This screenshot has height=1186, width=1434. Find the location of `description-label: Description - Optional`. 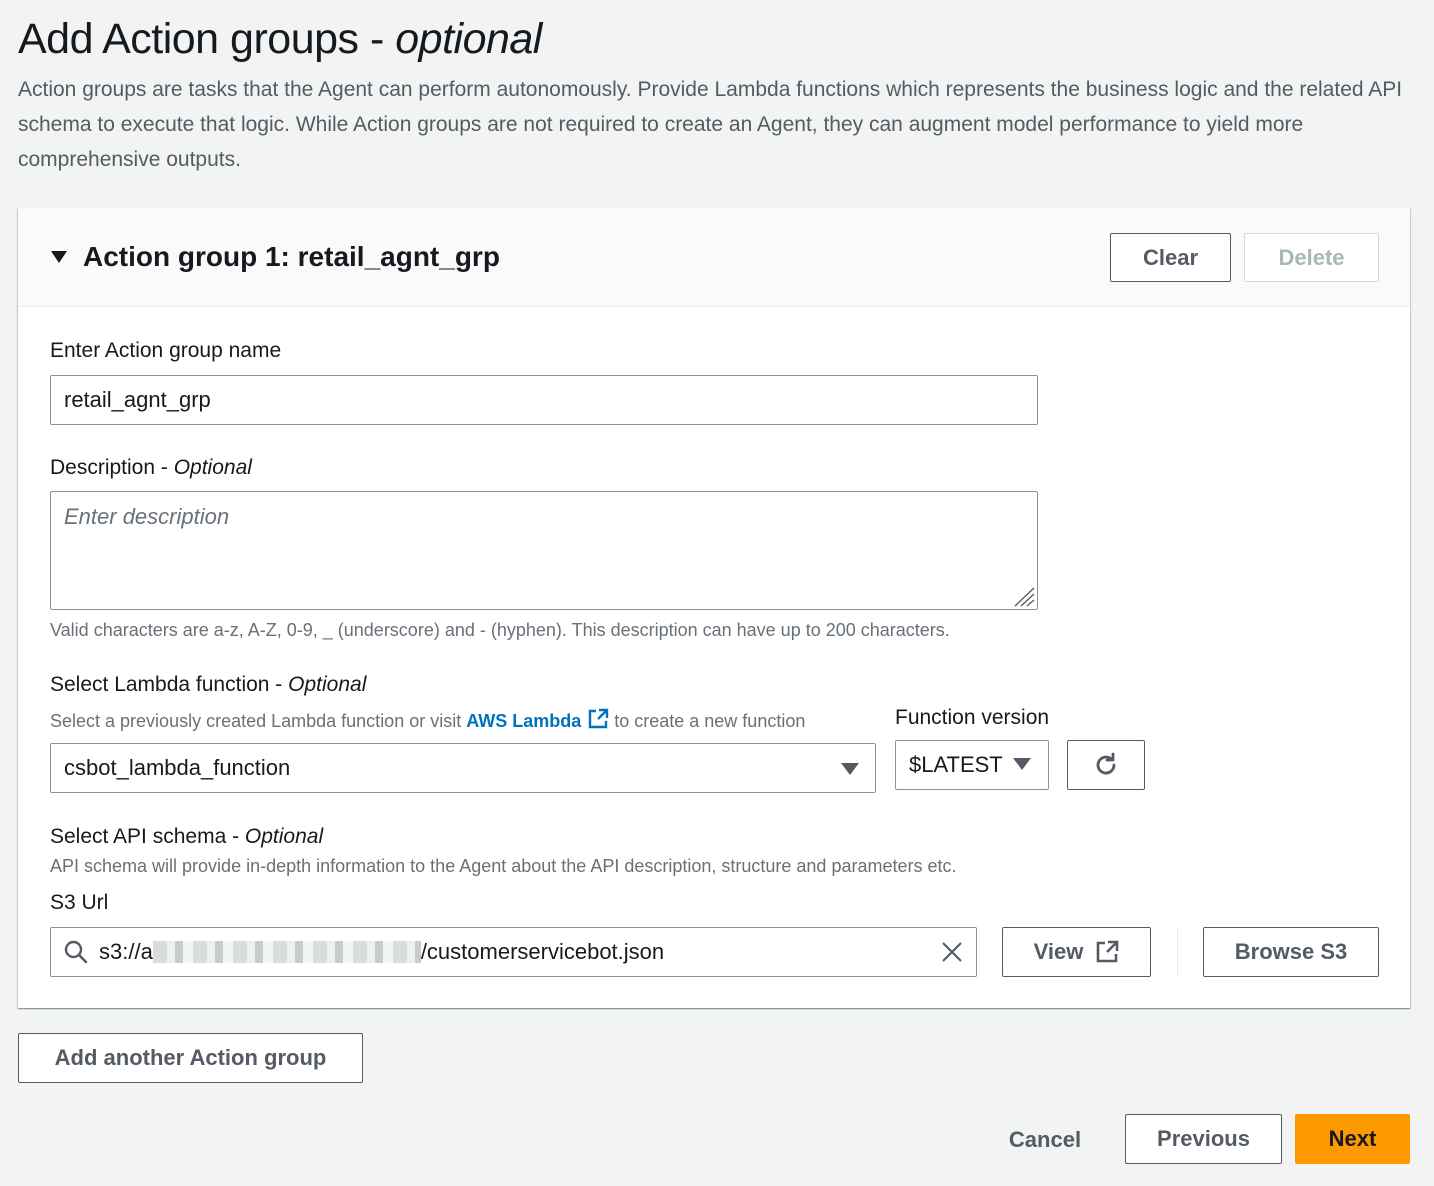

description-label: Description - Optional is located at coordinates (151, 468).